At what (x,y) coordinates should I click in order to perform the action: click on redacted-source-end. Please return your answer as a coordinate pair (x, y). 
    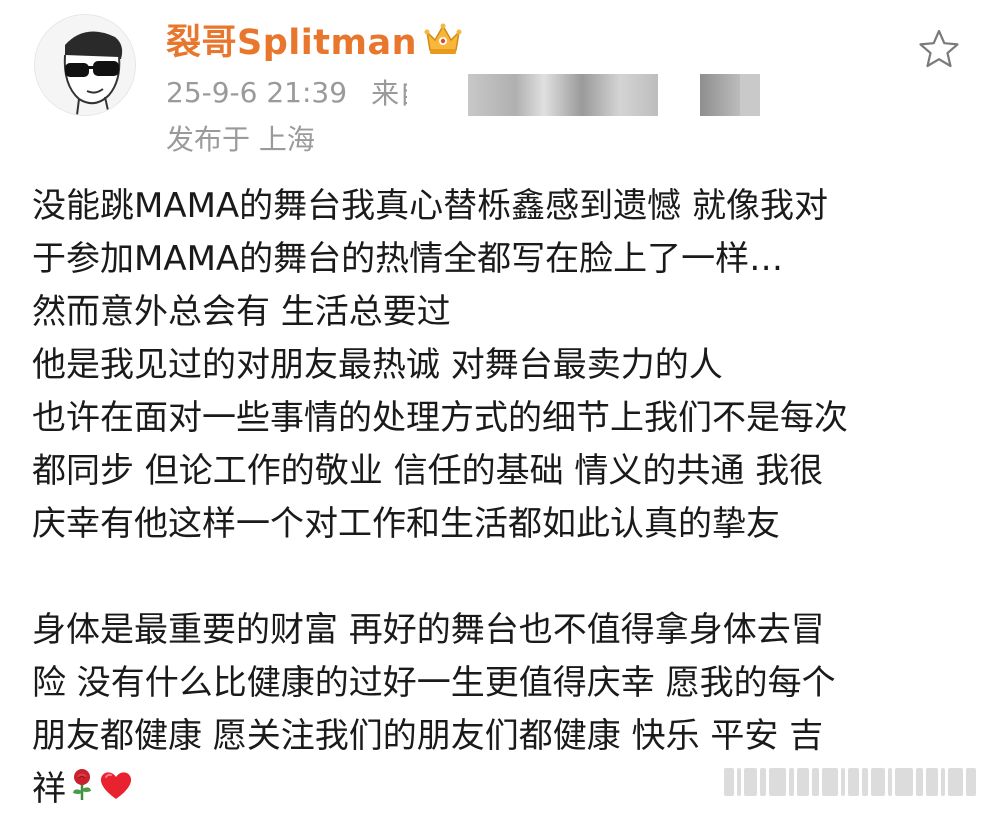
    Looking at the image, I should click on (720, 95).